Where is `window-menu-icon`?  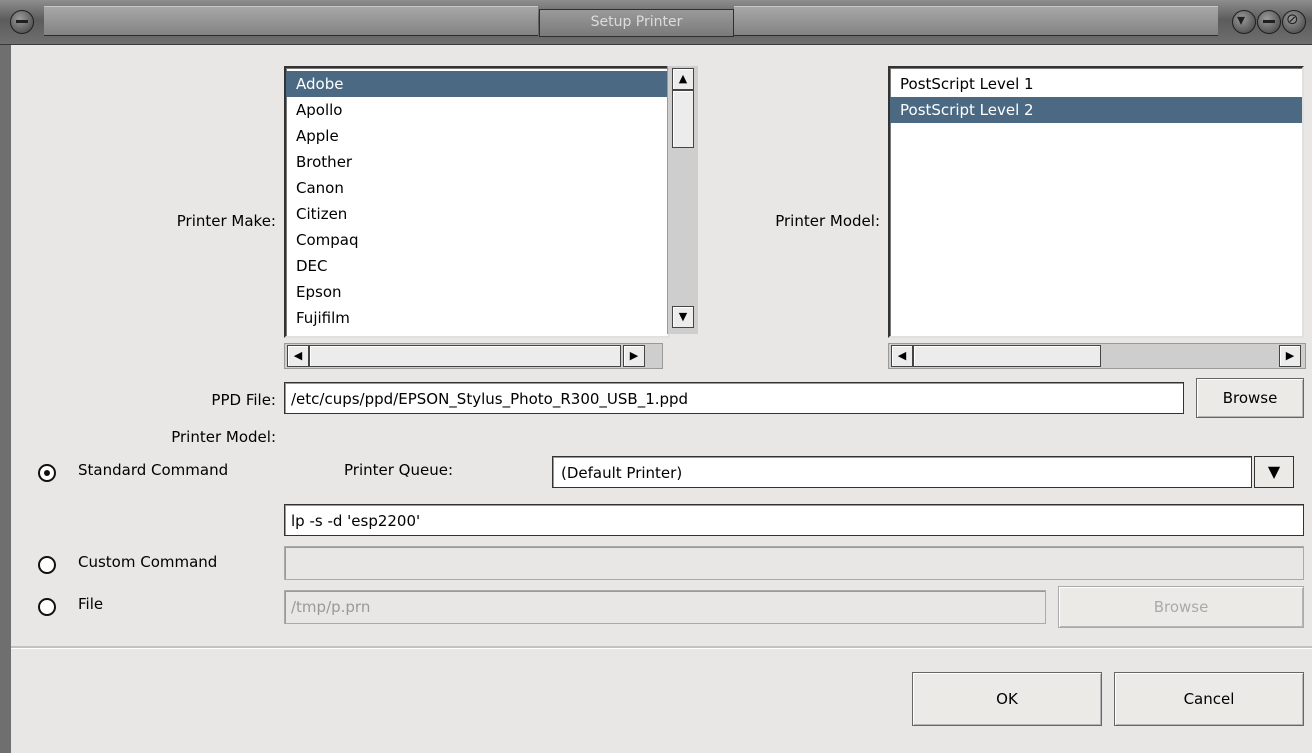 window-menu-icon is located at coordinates (22, 22).